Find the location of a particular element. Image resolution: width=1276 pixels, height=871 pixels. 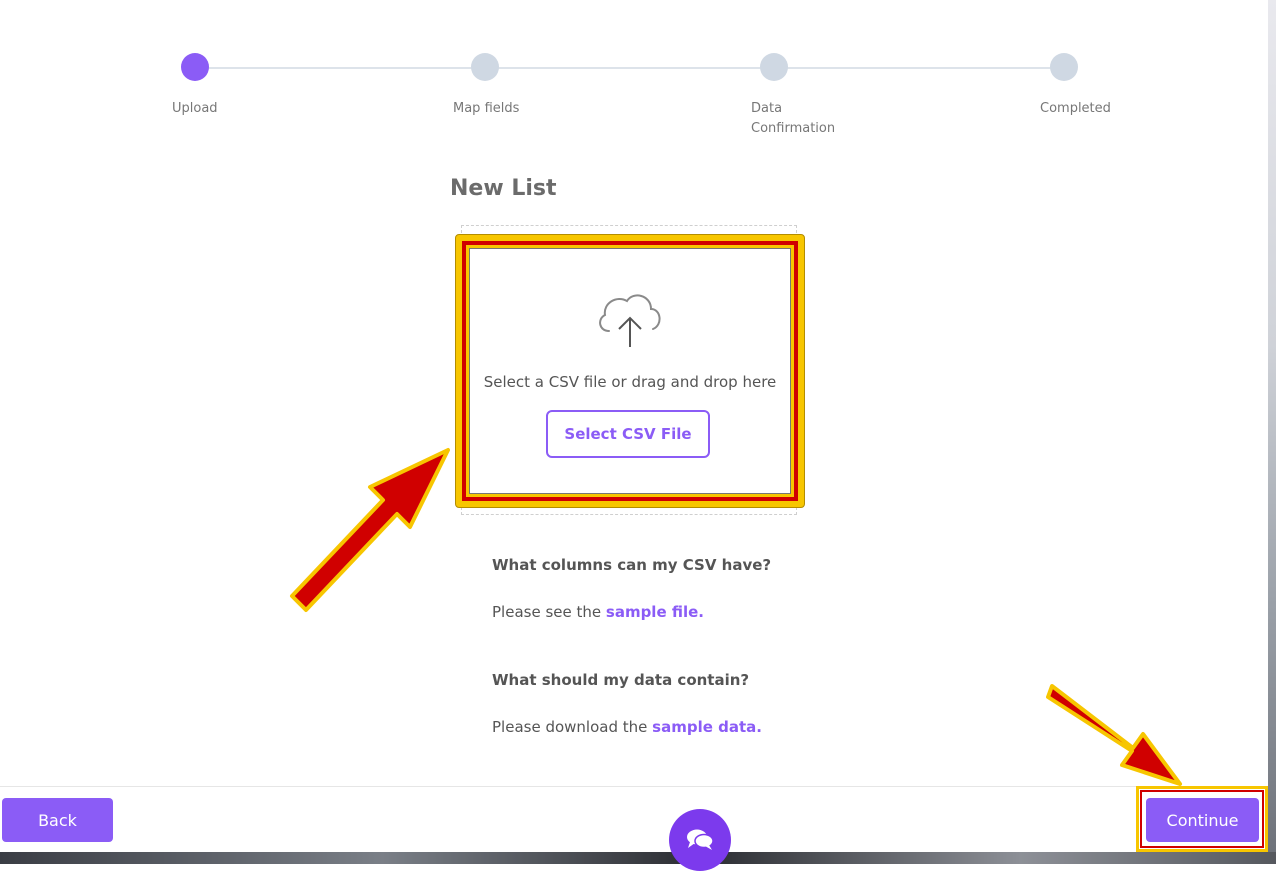

arrow-to-dropzone-icon is located at coordinates (370, 530).